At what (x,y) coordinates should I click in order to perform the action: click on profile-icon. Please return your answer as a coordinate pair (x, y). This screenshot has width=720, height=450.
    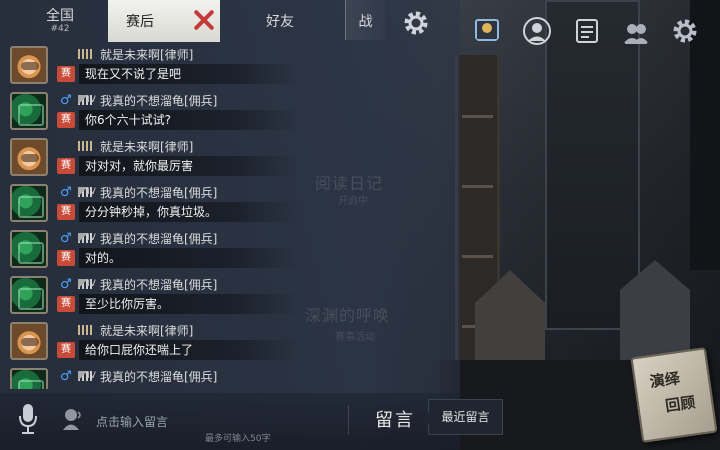
    Looking at the image, I should click on (537, 31).